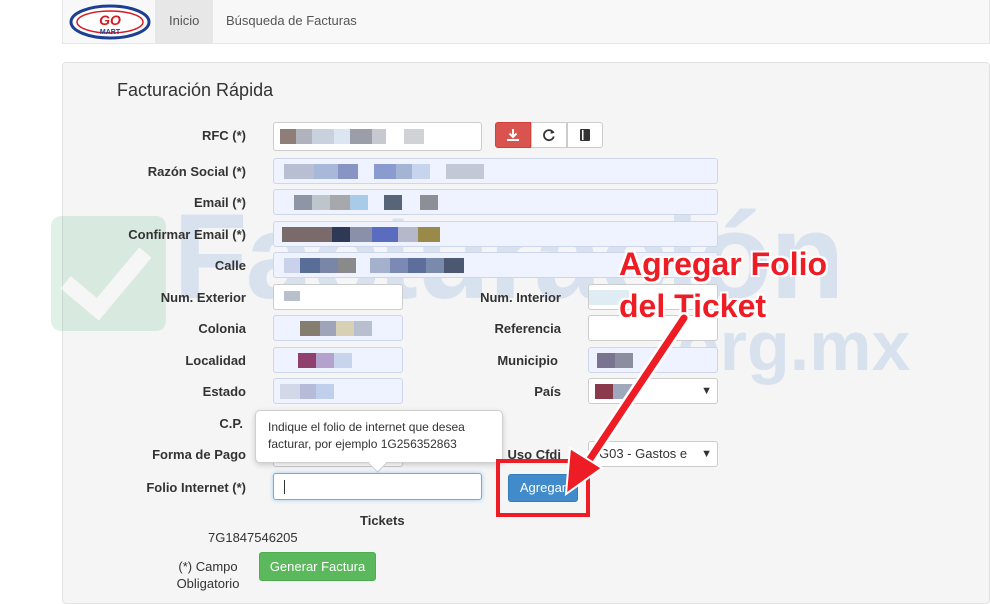 This screenshot has width=990, height=604. I want to click on label-email: Email (*), so click(219, 202).